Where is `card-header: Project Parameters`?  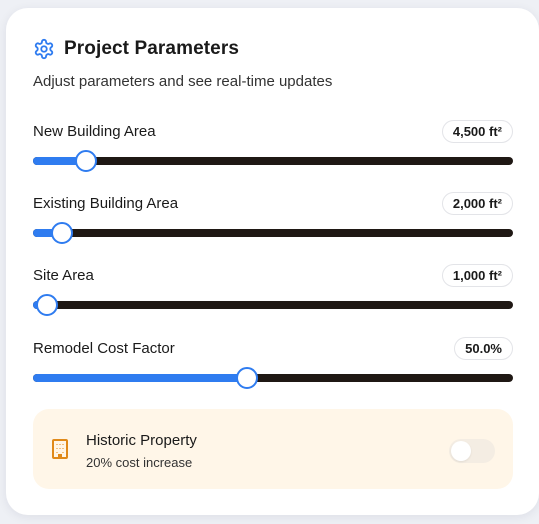 card-header: Project Parameters is located at coordinates (136, 49).